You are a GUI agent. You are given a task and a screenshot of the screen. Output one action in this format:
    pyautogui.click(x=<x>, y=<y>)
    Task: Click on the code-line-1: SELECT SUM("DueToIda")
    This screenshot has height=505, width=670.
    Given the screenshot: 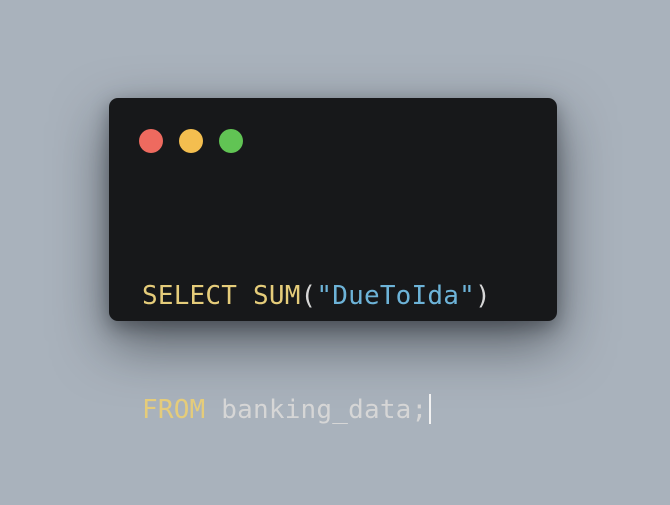 What is the action you would take?
    pyautogui.click(x=316, y=296)
    